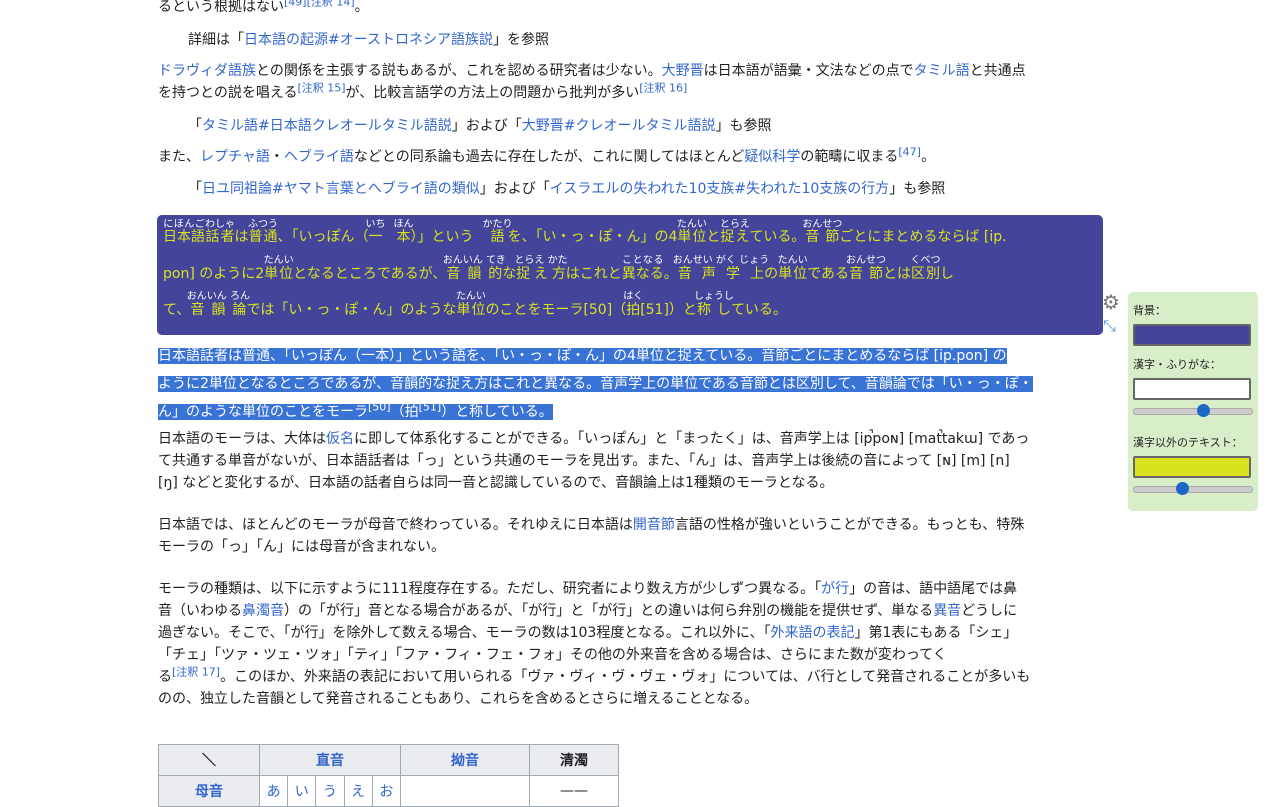 This screenshot has width=1280, height=807. Describe the element at coordinates (331, 4) in the screenshot. I see `note-link: [注釈 14]` at that location.